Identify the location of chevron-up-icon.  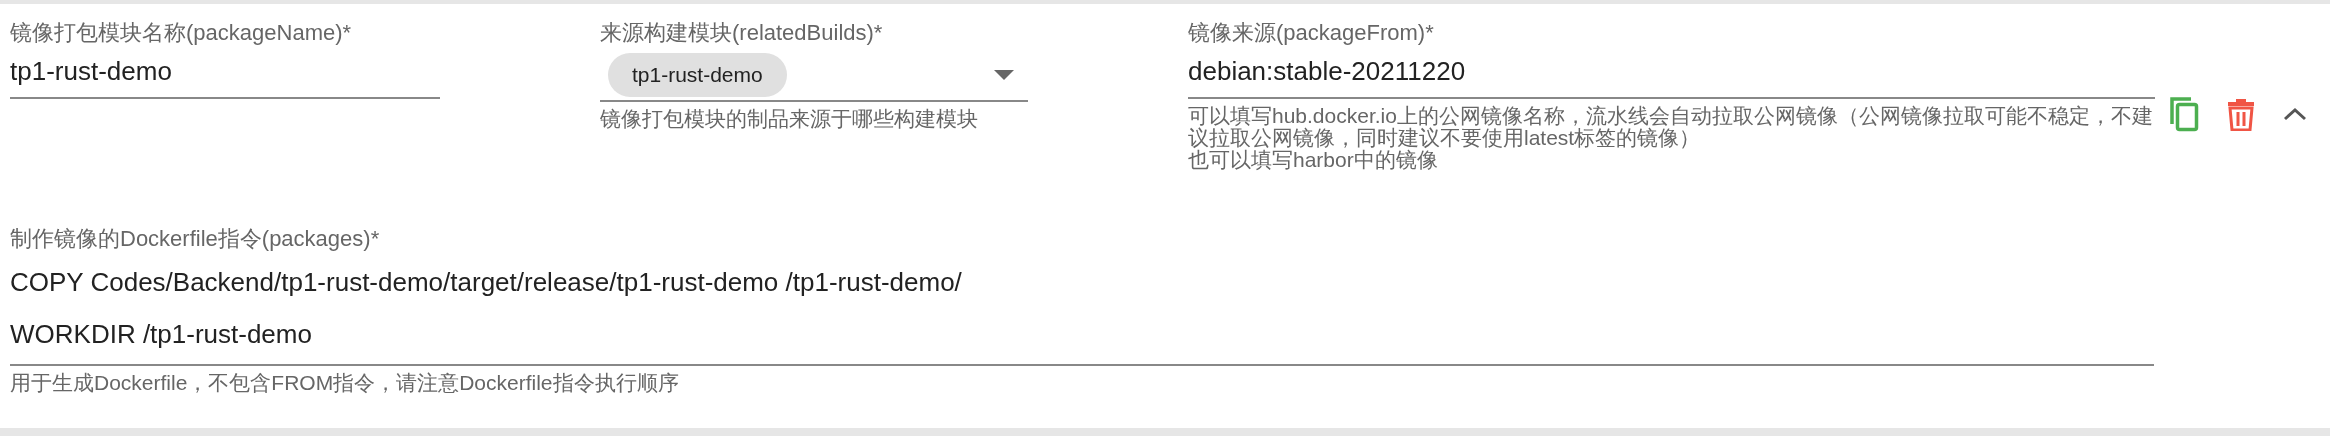
(2295, 114).